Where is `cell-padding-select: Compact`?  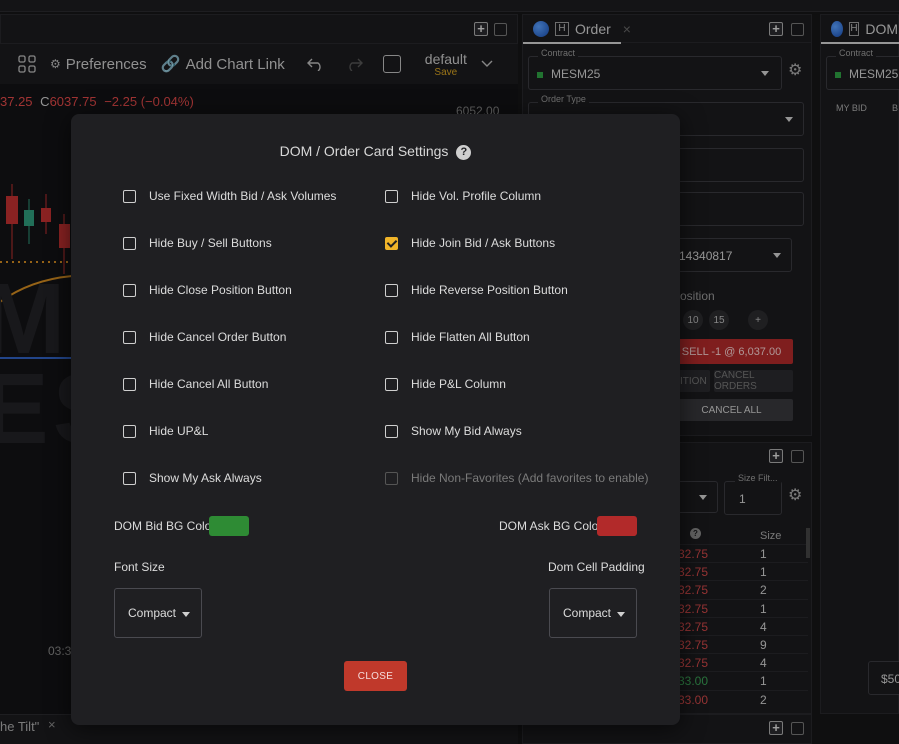
cell-padding-select: Compact is located at coordinates (593, 613).